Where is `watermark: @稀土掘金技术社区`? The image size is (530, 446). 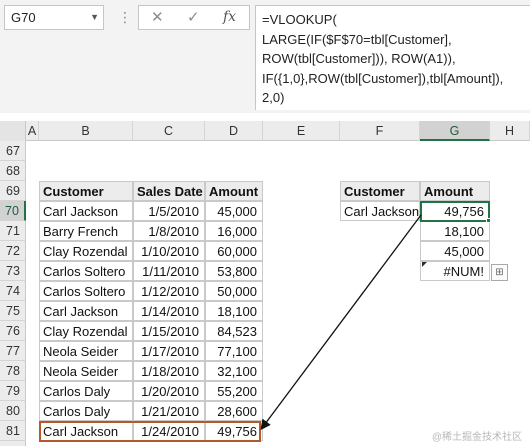 watermark: @稀土掘金技术社区 is located at coordinates (476, 437).